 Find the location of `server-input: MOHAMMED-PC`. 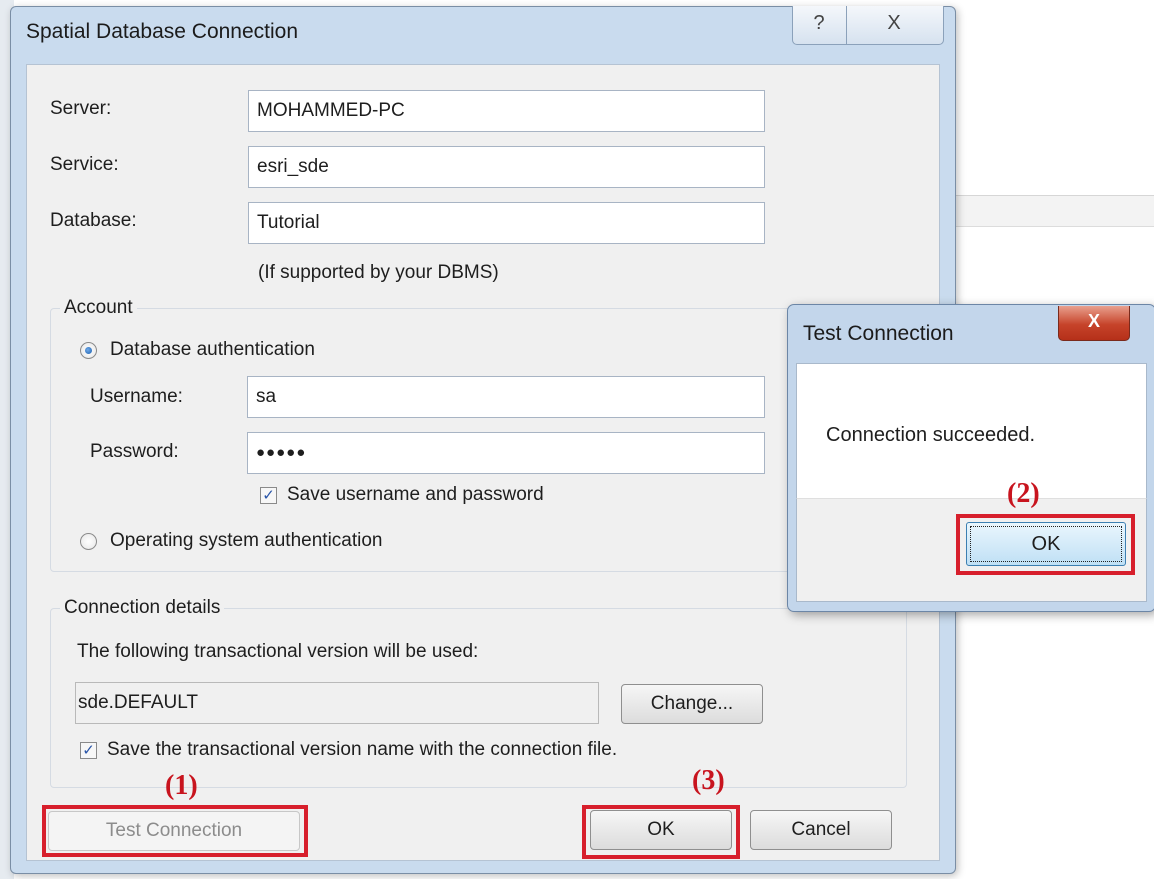

server-input: MOHAMMED-PC is located at coordinates (506, 111).